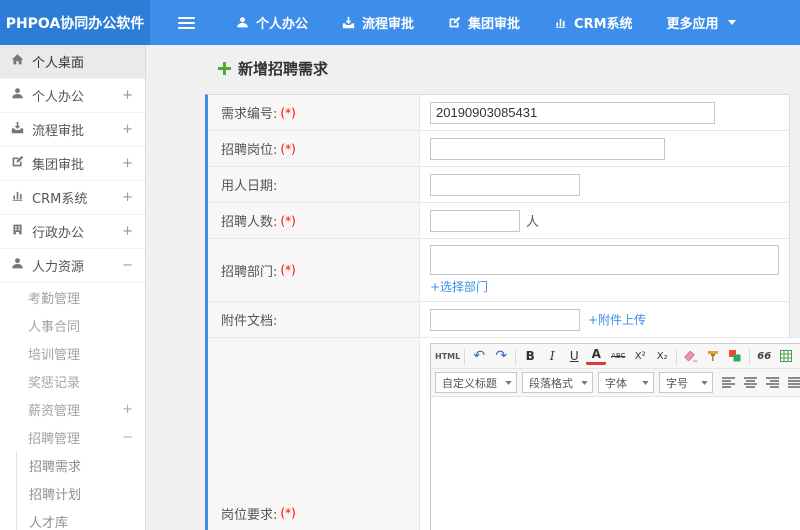  What do you see at coordinates (272, 22) in the screenshot?
I see `nav-personal-office: 个人办公` at bounding box center [272, 22].